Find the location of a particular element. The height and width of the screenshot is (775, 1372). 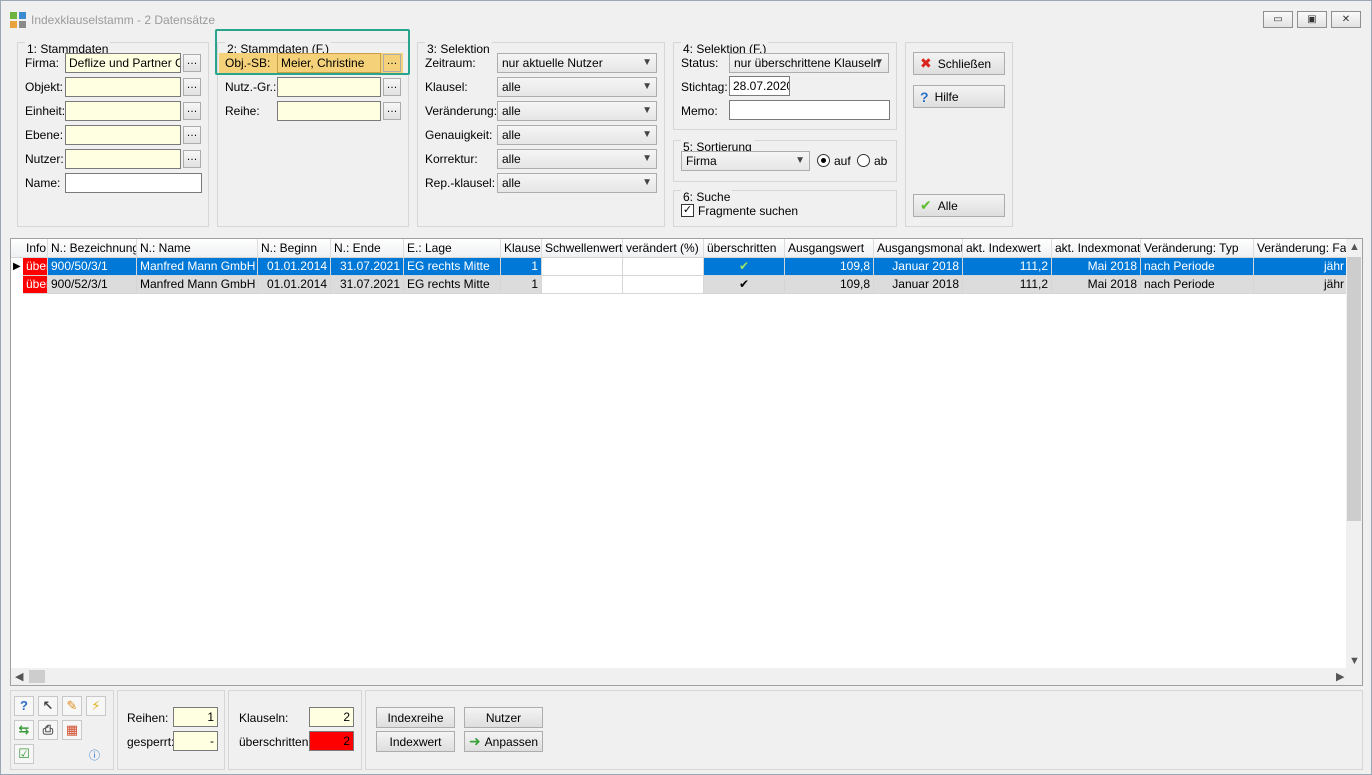

vertical-scrollbar: ▲ ▼ is located at coordinates (1354, 454).